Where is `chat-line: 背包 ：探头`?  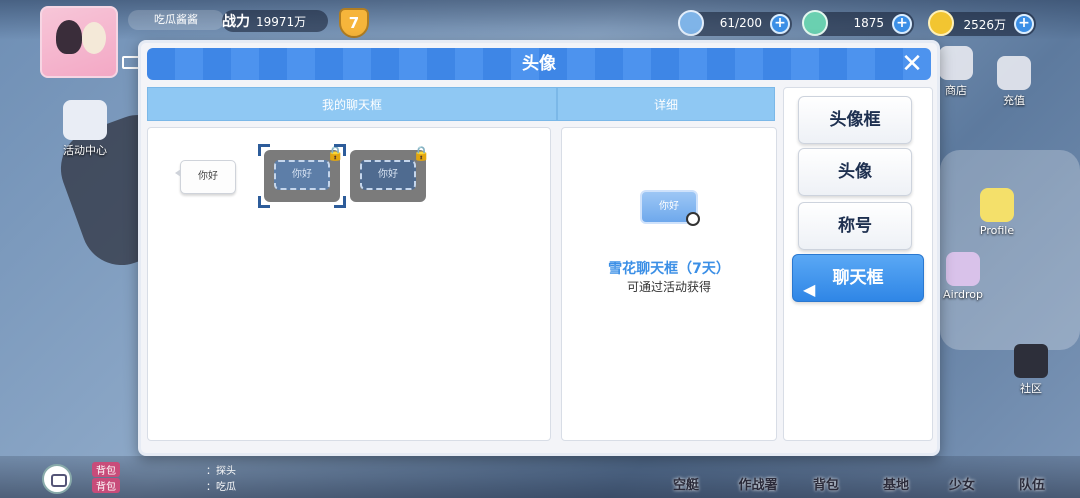 chat-line: 背包 ：探头 is located at coordinates (164, 469).